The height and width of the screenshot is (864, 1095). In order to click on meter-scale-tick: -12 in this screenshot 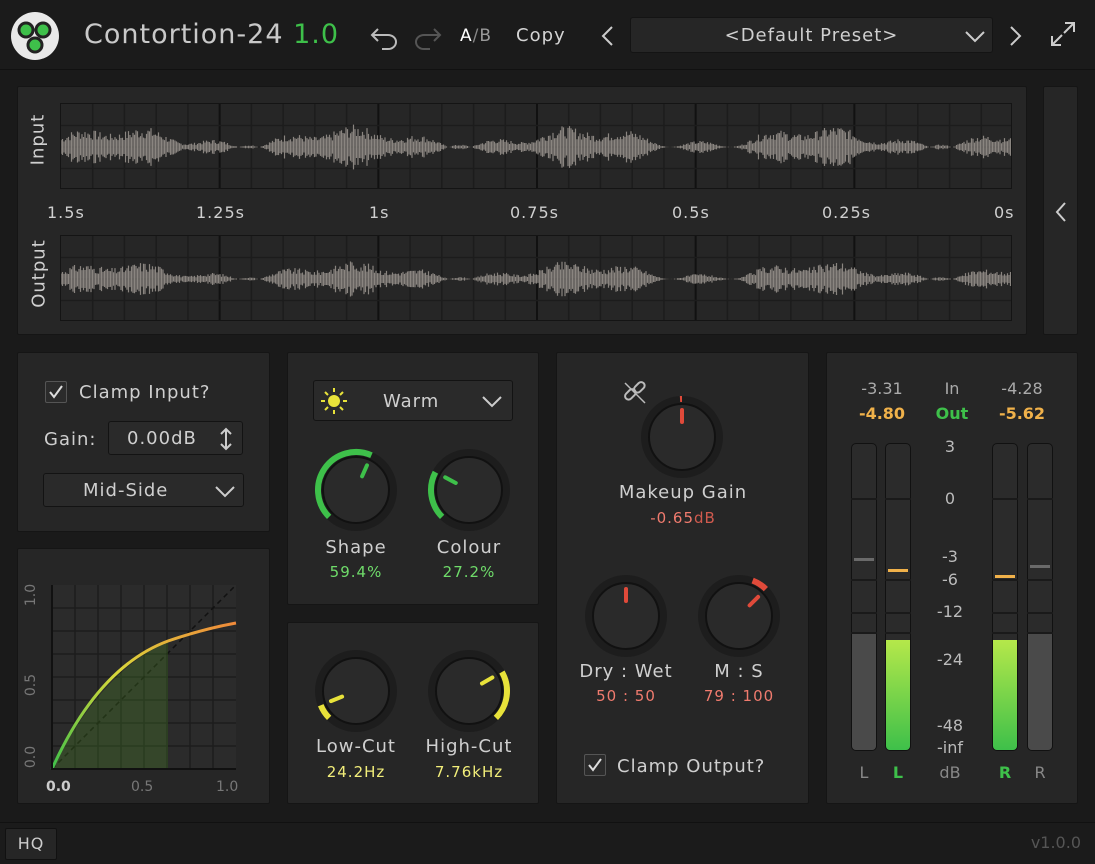, I will do `click(950, 611)`.